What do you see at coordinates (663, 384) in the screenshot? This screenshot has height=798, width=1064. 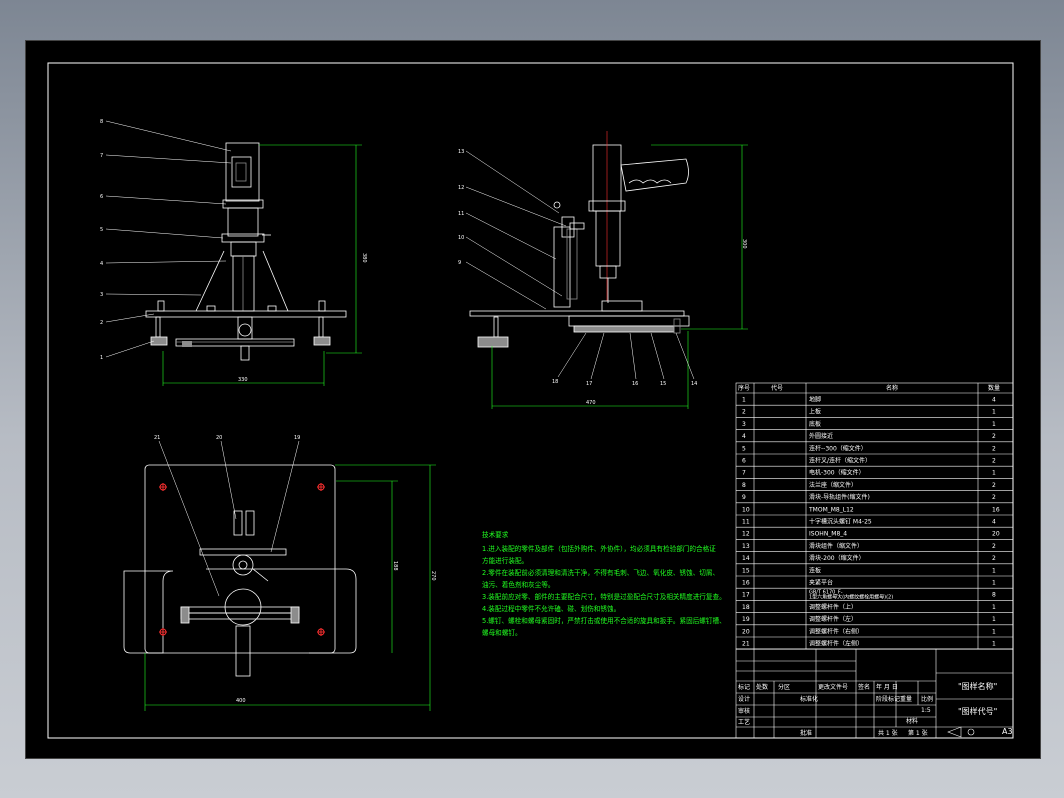 I see `callout: 15` at bounding box center [663, 384].